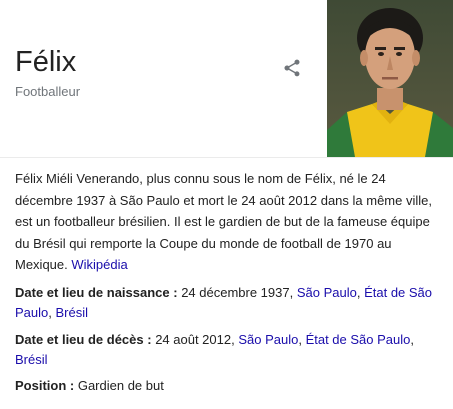 The height and width of the screenshot is (409, 453). Describe the element at coordinates (71, 312) in the screenshot. I see `birth-place-link-country: Brésil` at that location.